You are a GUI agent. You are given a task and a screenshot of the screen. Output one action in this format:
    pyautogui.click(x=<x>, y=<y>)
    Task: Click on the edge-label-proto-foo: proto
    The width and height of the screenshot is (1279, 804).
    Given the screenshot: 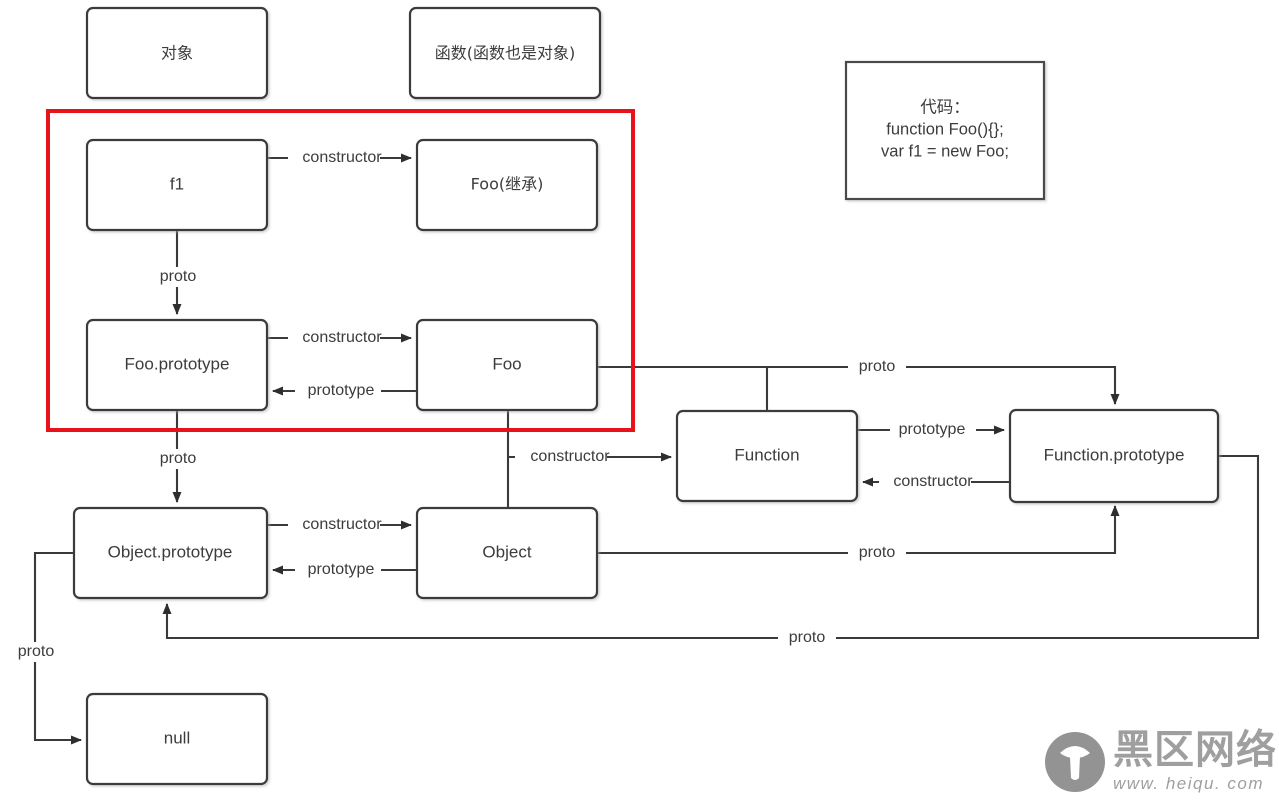 What is the action you would take?
    pyautogui.click(x=877, y=366)
    